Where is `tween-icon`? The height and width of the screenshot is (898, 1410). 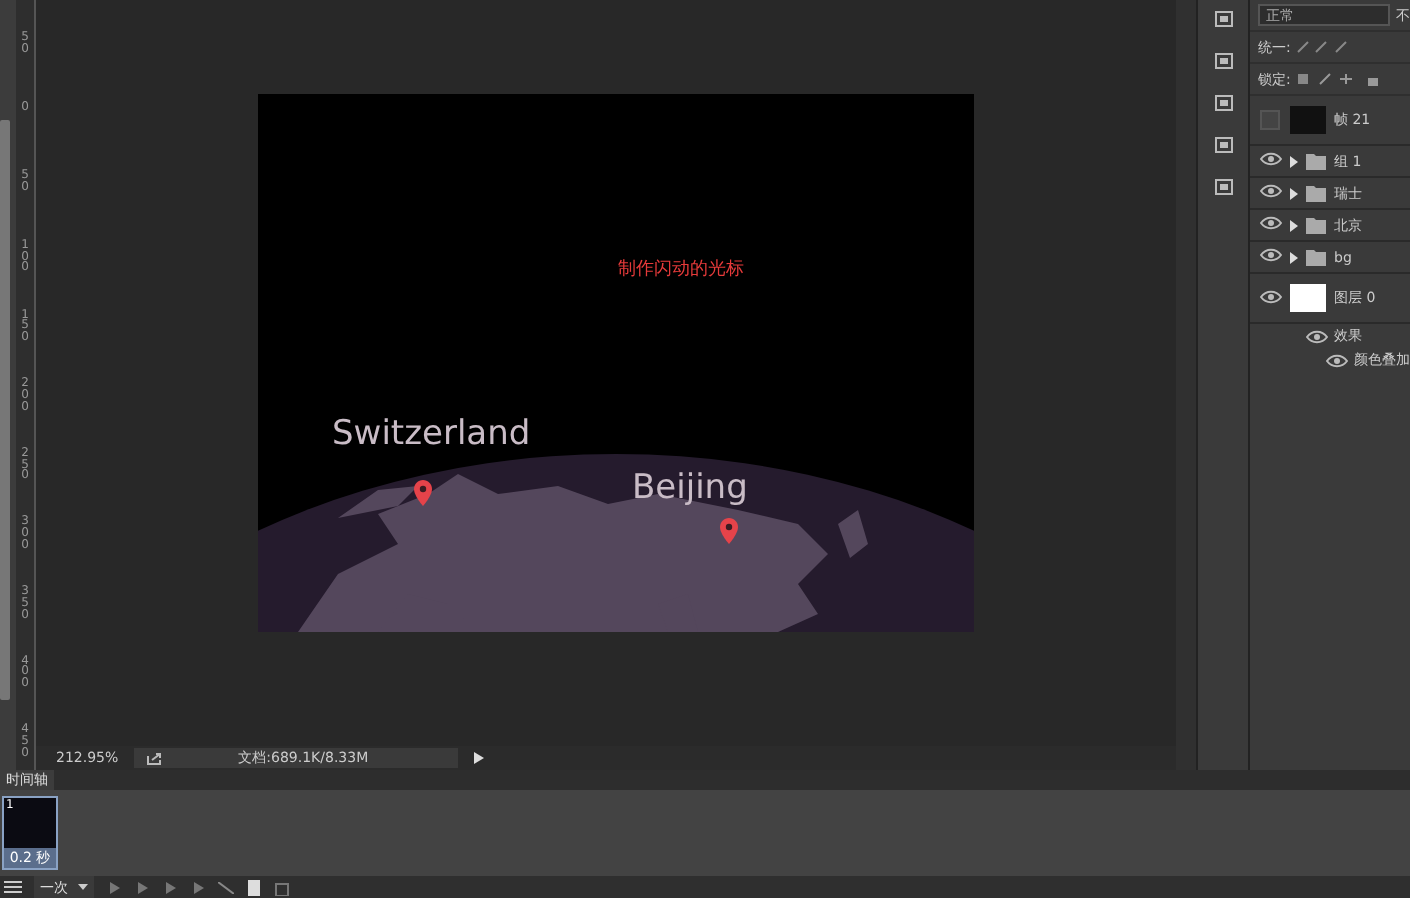
tween-icon is located at coordinates (226, 887).